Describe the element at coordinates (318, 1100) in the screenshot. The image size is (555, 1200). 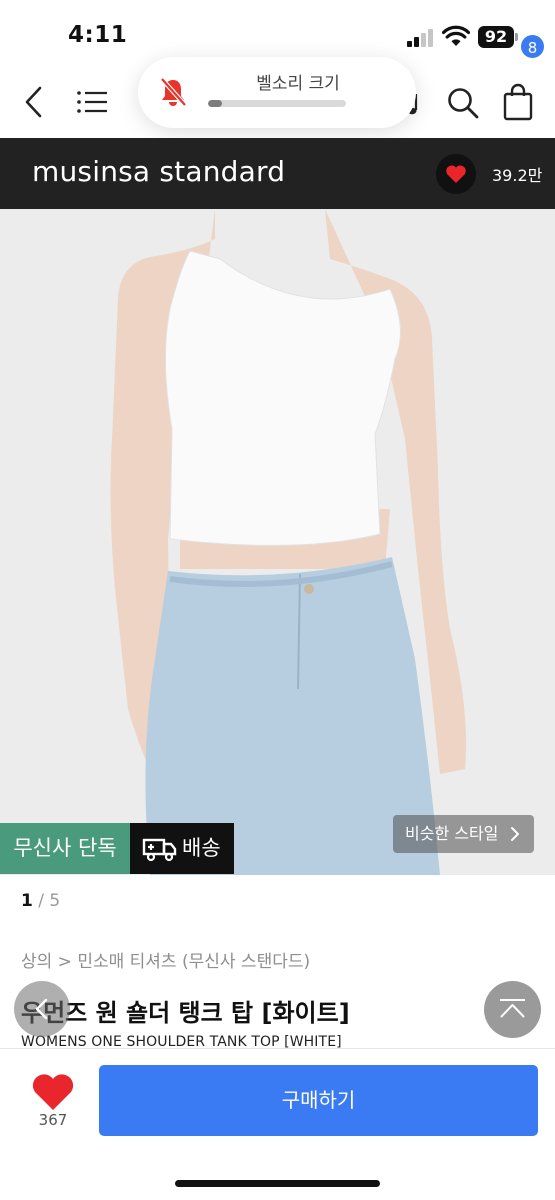
I see `buy-button: 구매하기` at that location.